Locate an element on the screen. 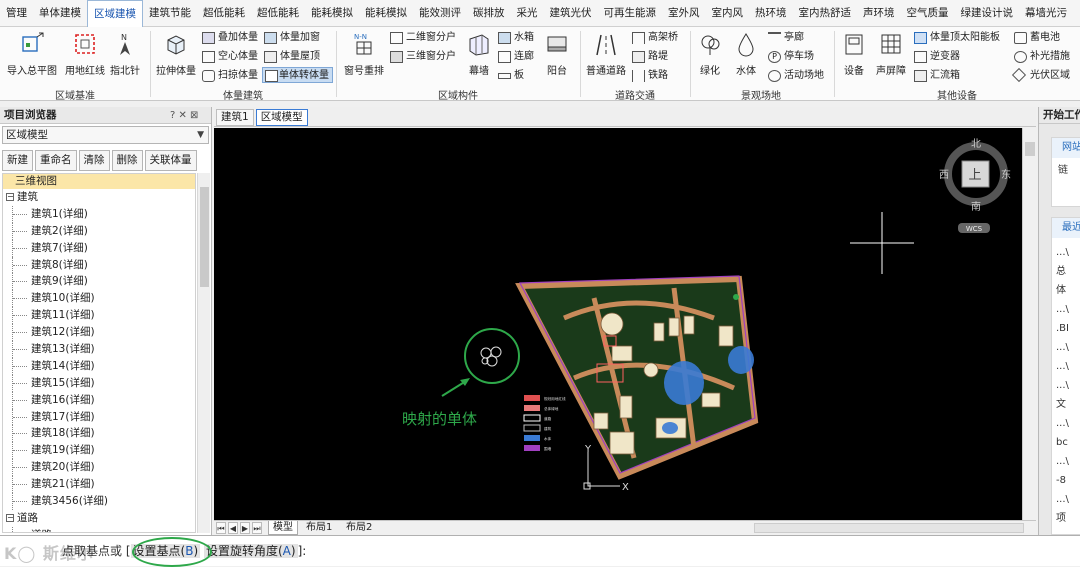  tree-item-building: 建筑18(详细) is located at coordinates (99, 434).